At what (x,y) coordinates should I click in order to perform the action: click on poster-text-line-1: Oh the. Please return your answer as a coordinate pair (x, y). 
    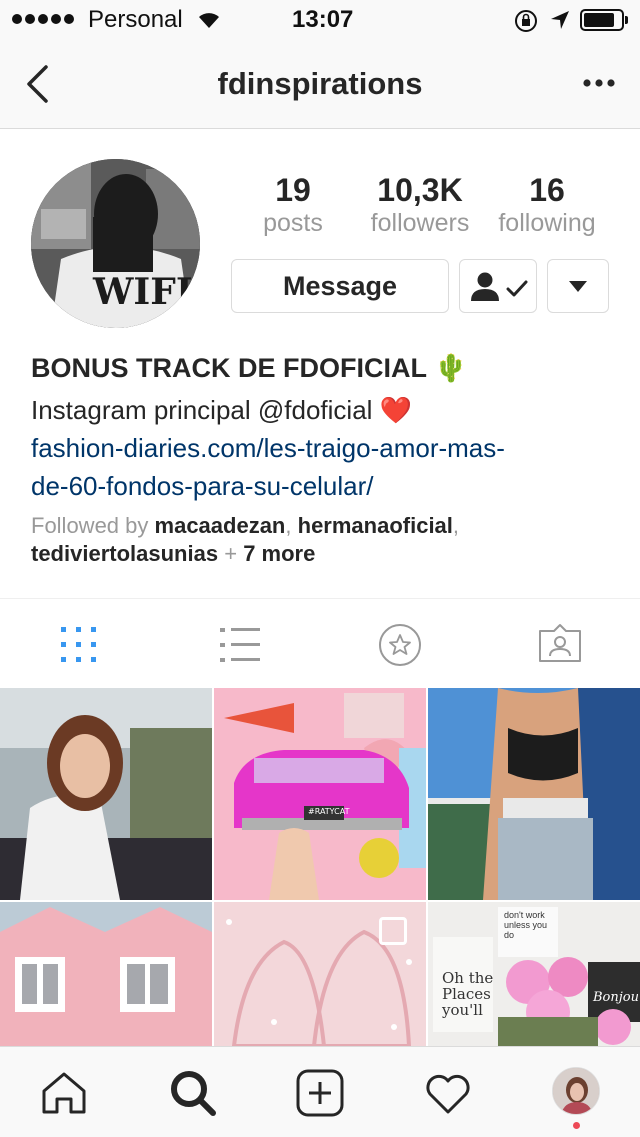
    Looking at the image, I should click on (468, 978).